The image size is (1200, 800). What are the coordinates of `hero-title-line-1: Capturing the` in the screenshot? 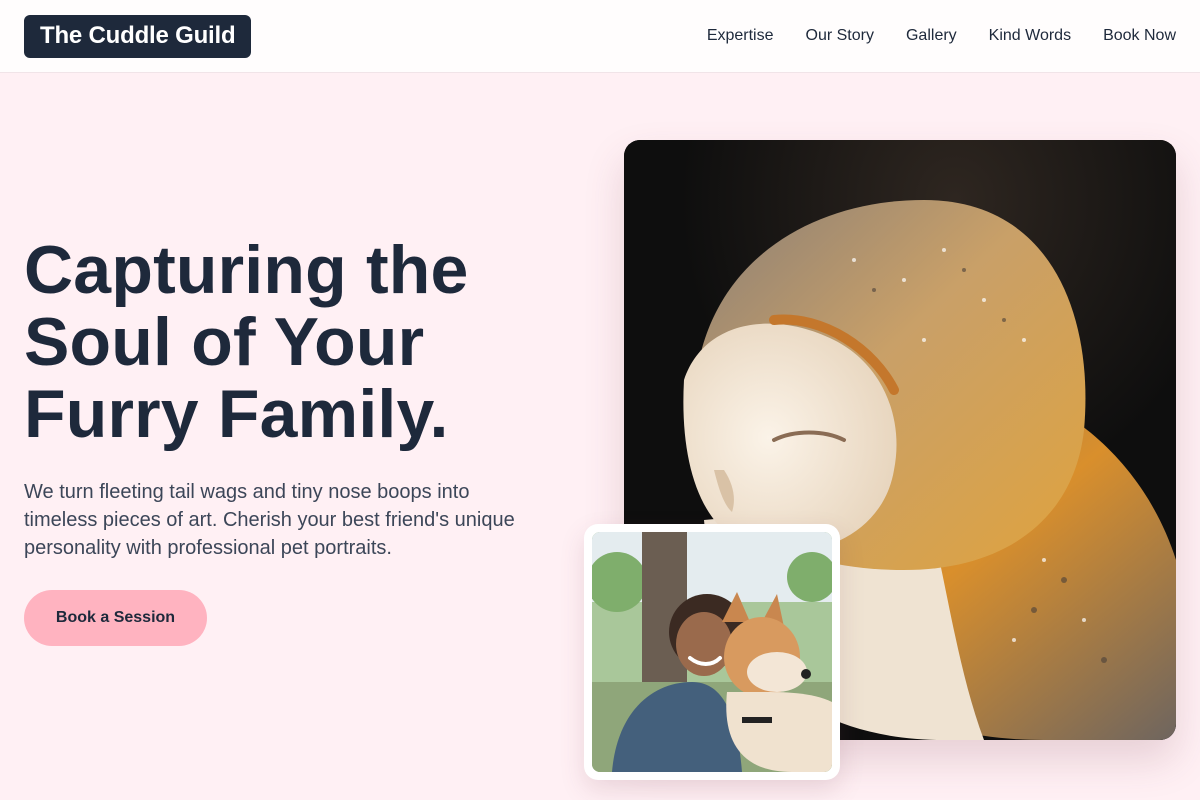 It's located at (246, 270).